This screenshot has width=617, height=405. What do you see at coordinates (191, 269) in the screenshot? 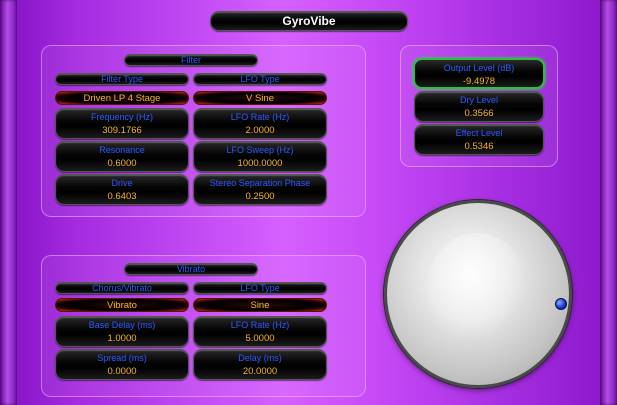
I see `vibrato-header: Vibrato` at bounding box center [191, 269].